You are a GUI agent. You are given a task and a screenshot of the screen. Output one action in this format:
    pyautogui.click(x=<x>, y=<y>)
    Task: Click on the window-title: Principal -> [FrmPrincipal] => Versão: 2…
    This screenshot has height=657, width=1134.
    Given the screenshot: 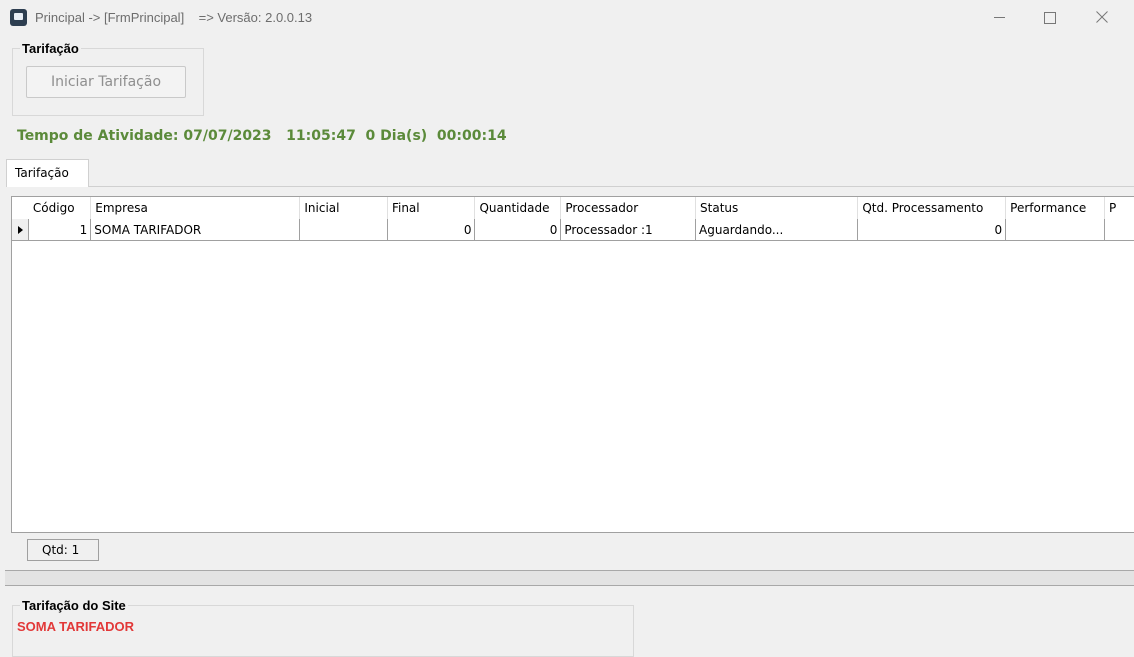 What is the action you would take?
    pyautogui.click(x=174, y=17)
    